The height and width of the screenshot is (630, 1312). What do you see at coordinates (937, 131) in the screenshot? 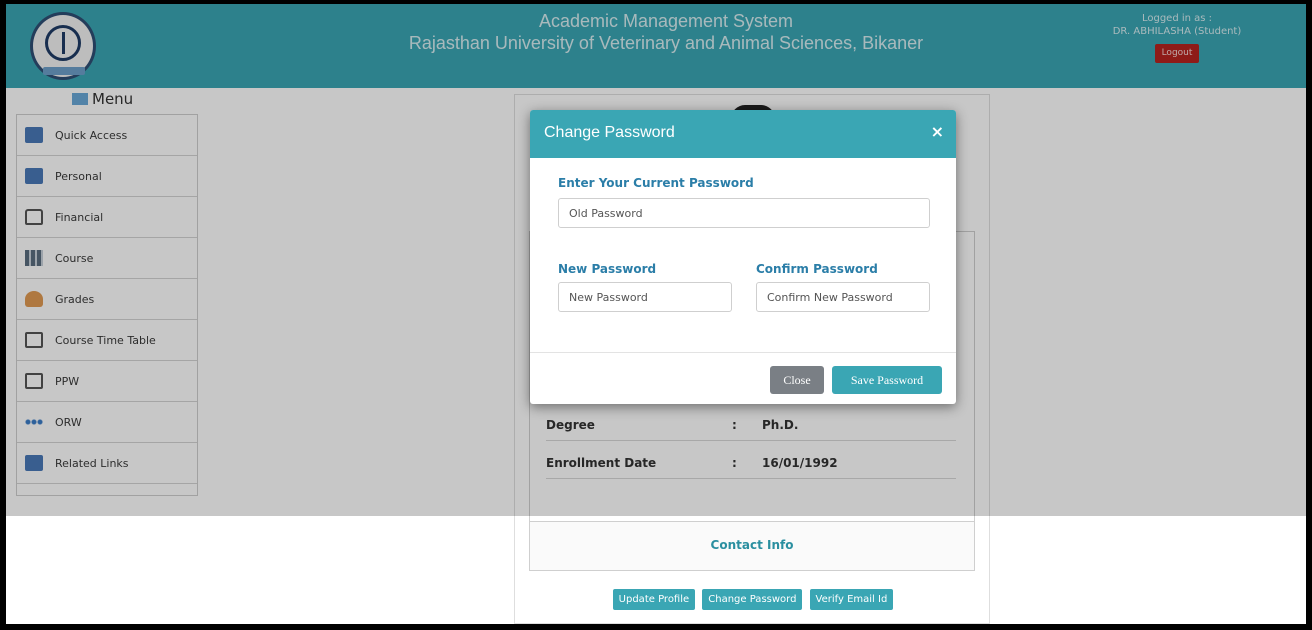
I see `close-icon: ×` at bounding box center [937, 131].